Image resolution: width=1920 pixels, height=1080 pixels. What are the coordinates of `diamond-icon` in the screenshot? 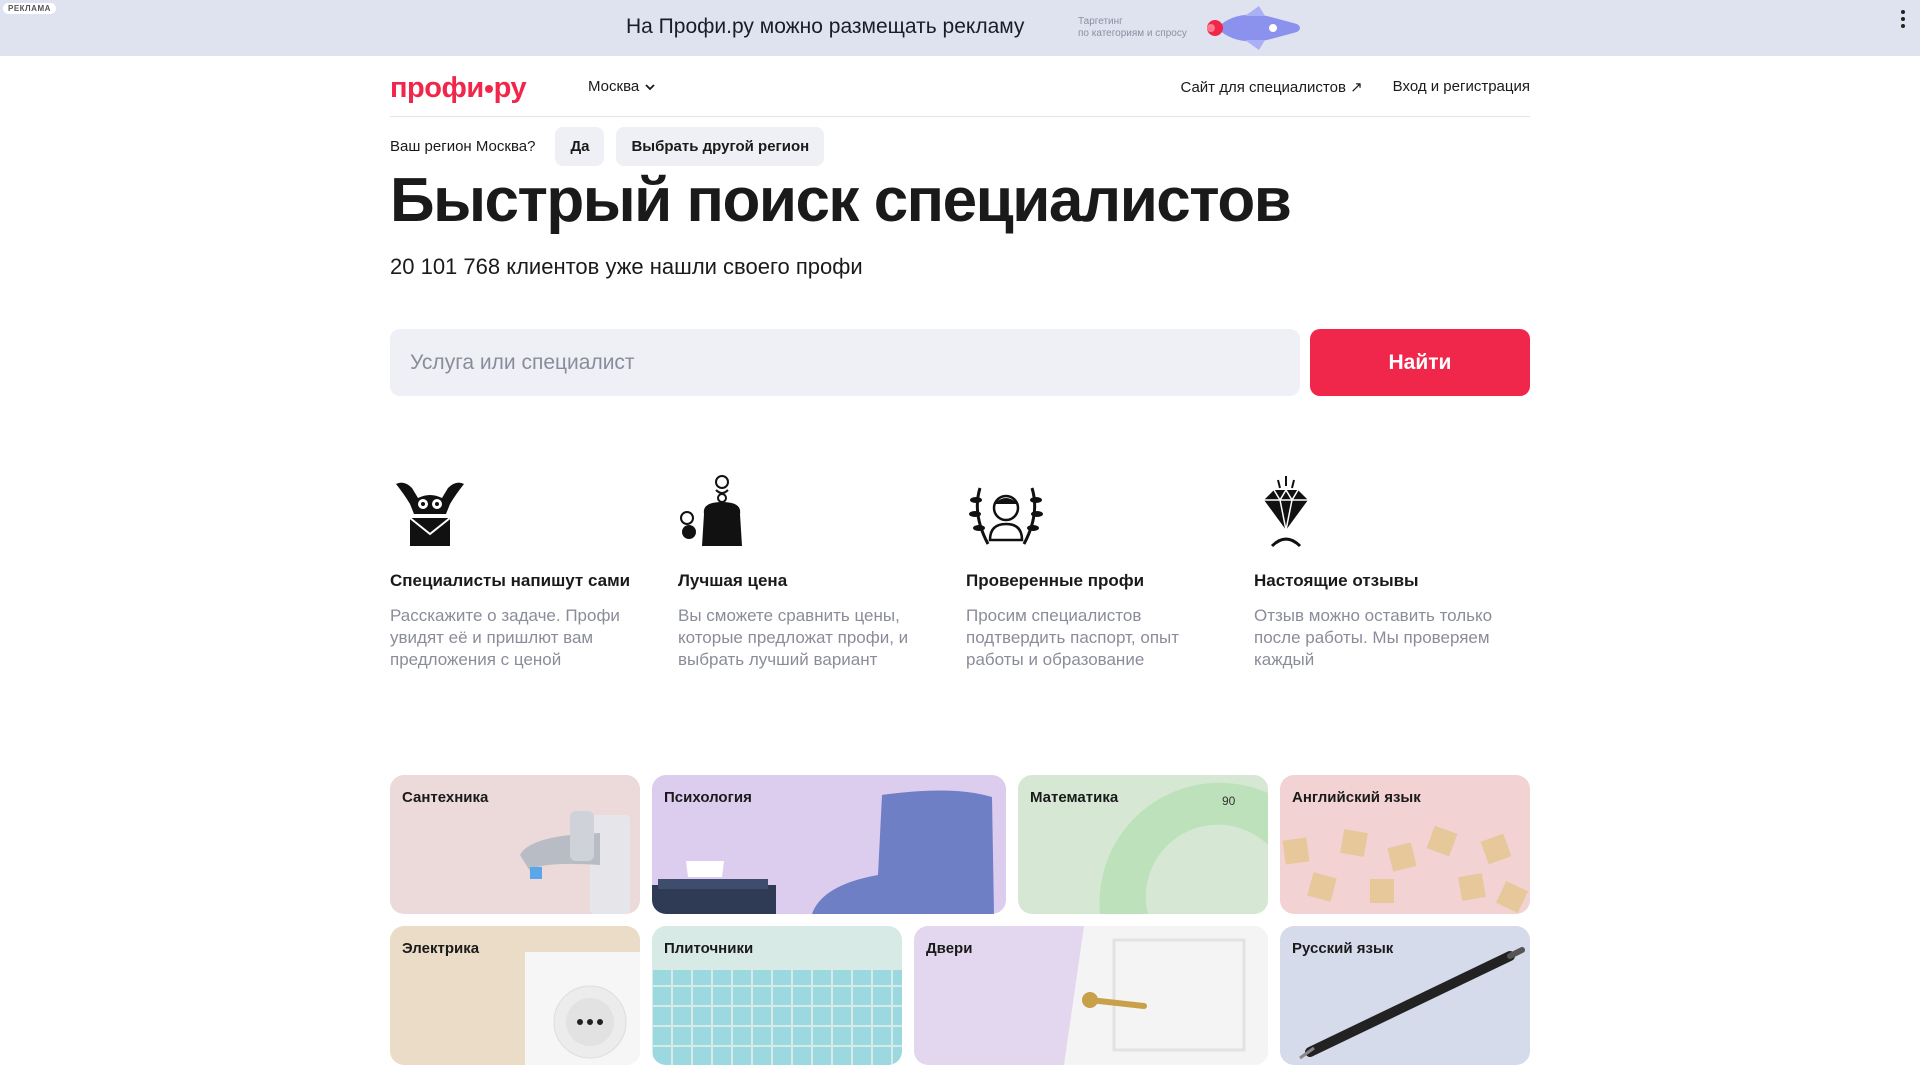 It's located at (1286, 512).